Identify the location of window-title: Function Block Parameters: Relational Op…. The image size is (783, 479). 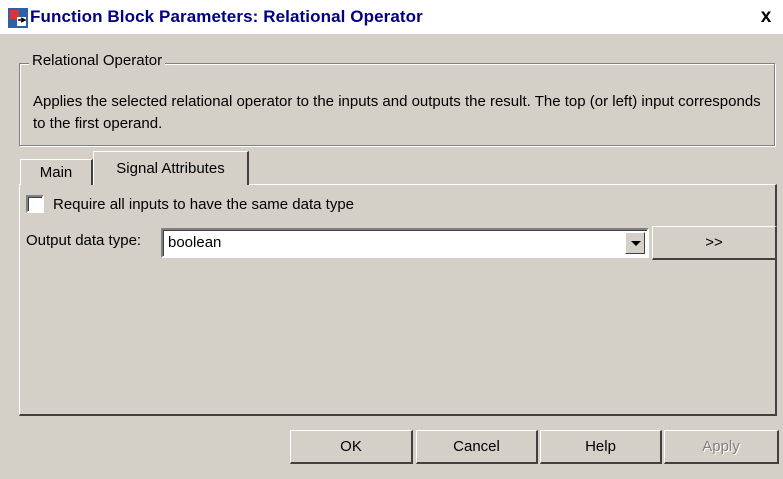
(226, 16).